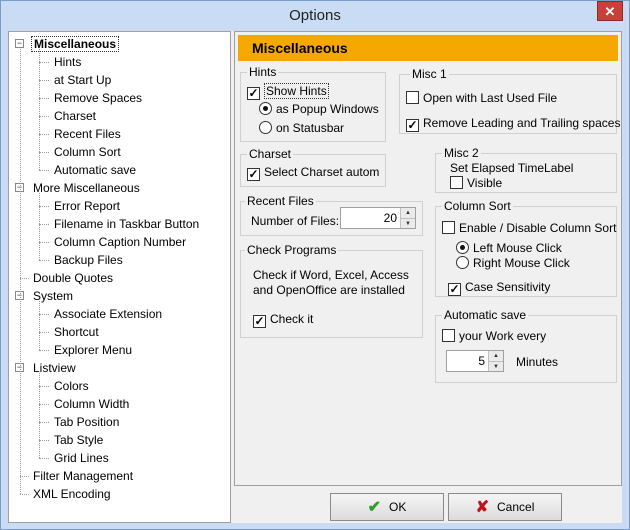 The image size is (630, 530). I want to click on visible-checkbox: Visible, so click(476, 183).